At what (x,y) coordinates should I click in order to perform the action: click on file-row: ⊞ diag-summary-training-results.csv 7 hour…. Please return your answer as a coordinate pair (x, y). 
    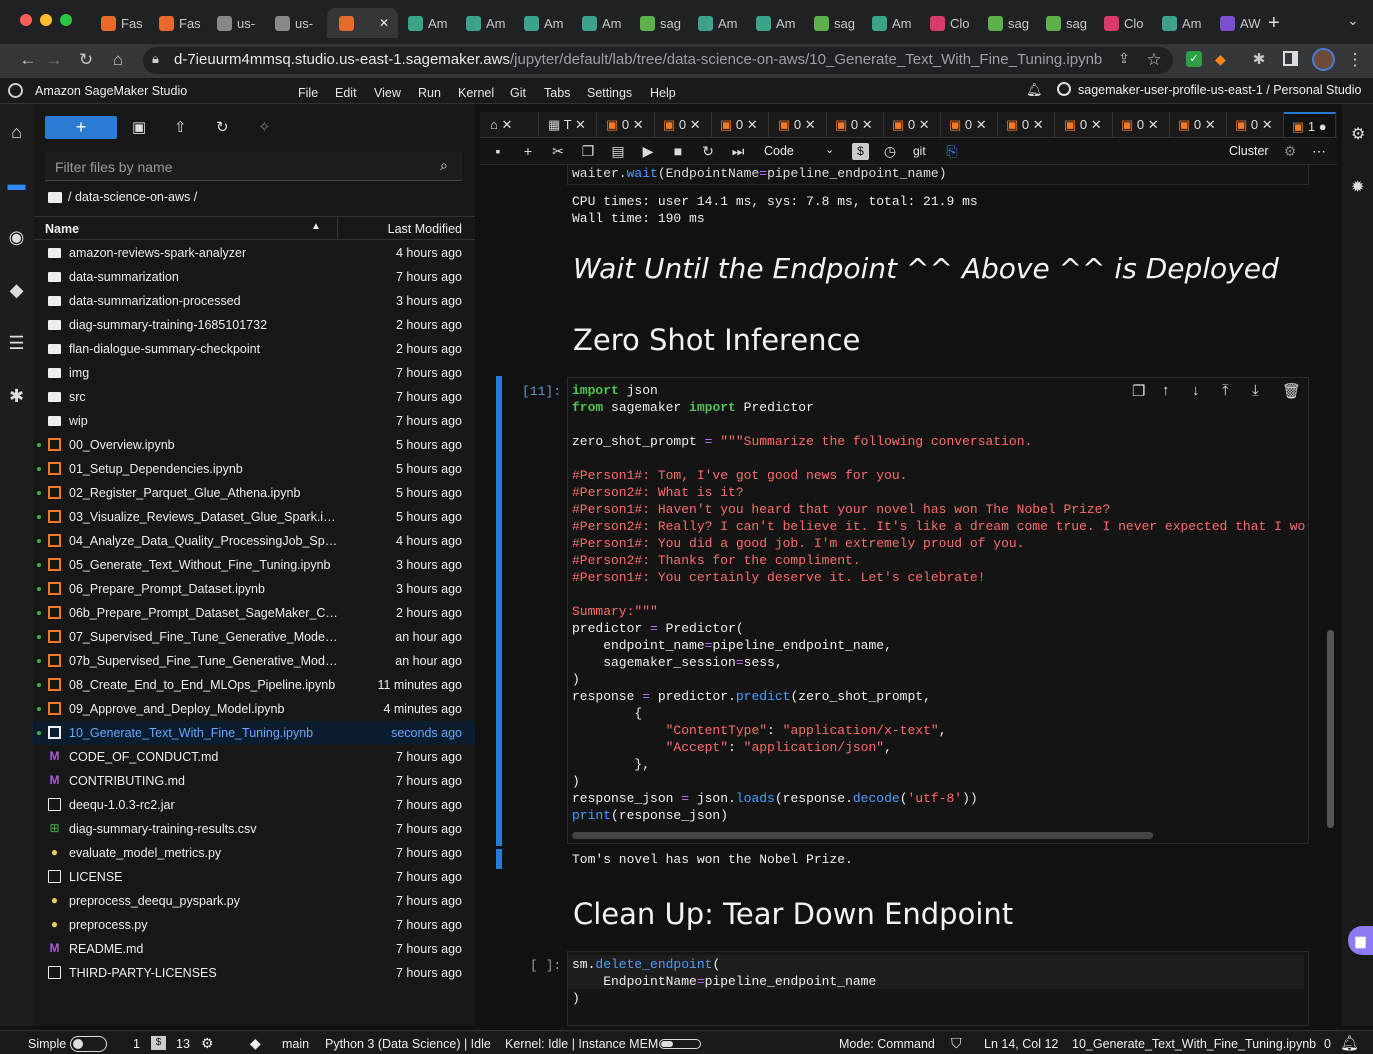
    Looking at the image, I should click on (254, 829).